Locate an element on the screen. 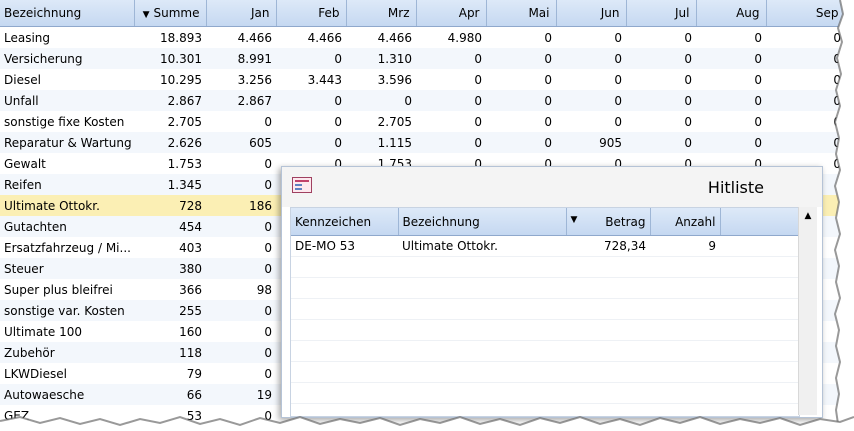 This screenshot has width=854, height=431. cell-value: 605 is located at coordinates (241, 142).